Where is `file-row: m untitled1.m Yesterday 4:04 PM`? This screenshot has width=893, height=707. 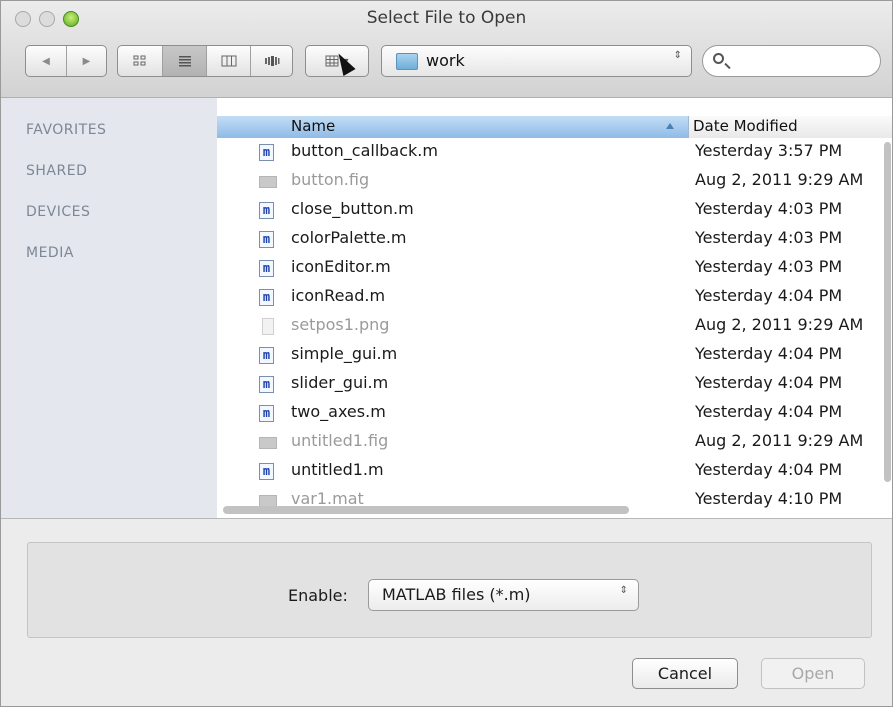 file-row: m untitled1.m Yesterday 4:04 PM is located at coordinates (554, 471).